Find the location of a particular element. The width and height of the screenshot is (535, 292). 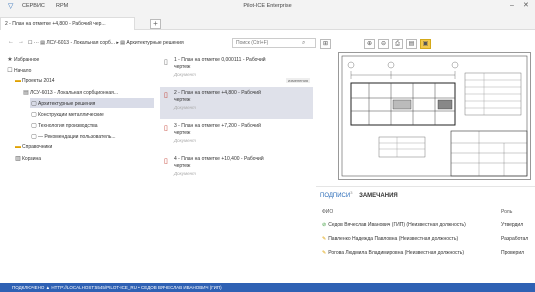

preview-toolbar: ⊞ ⊕ ⊖ ⎙ ▤ ▣ is located at coordinates (425, 44).